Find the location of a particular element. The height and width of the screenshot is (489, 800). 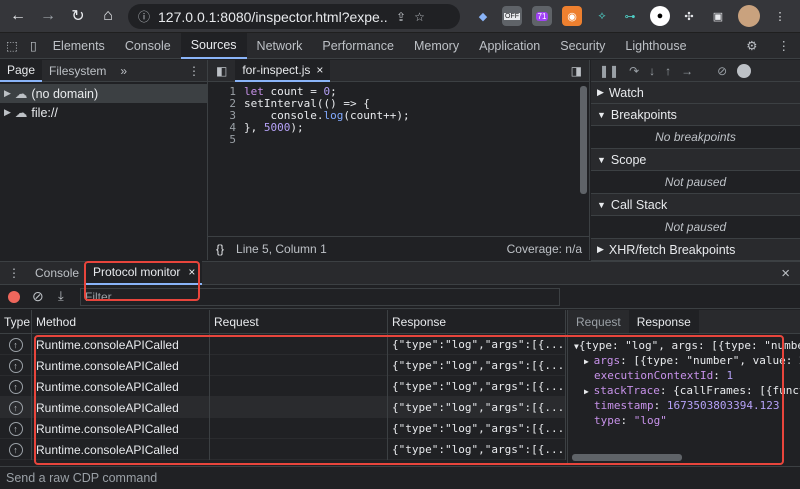

tab-sources: Sources is located at coordinates (213, 45).